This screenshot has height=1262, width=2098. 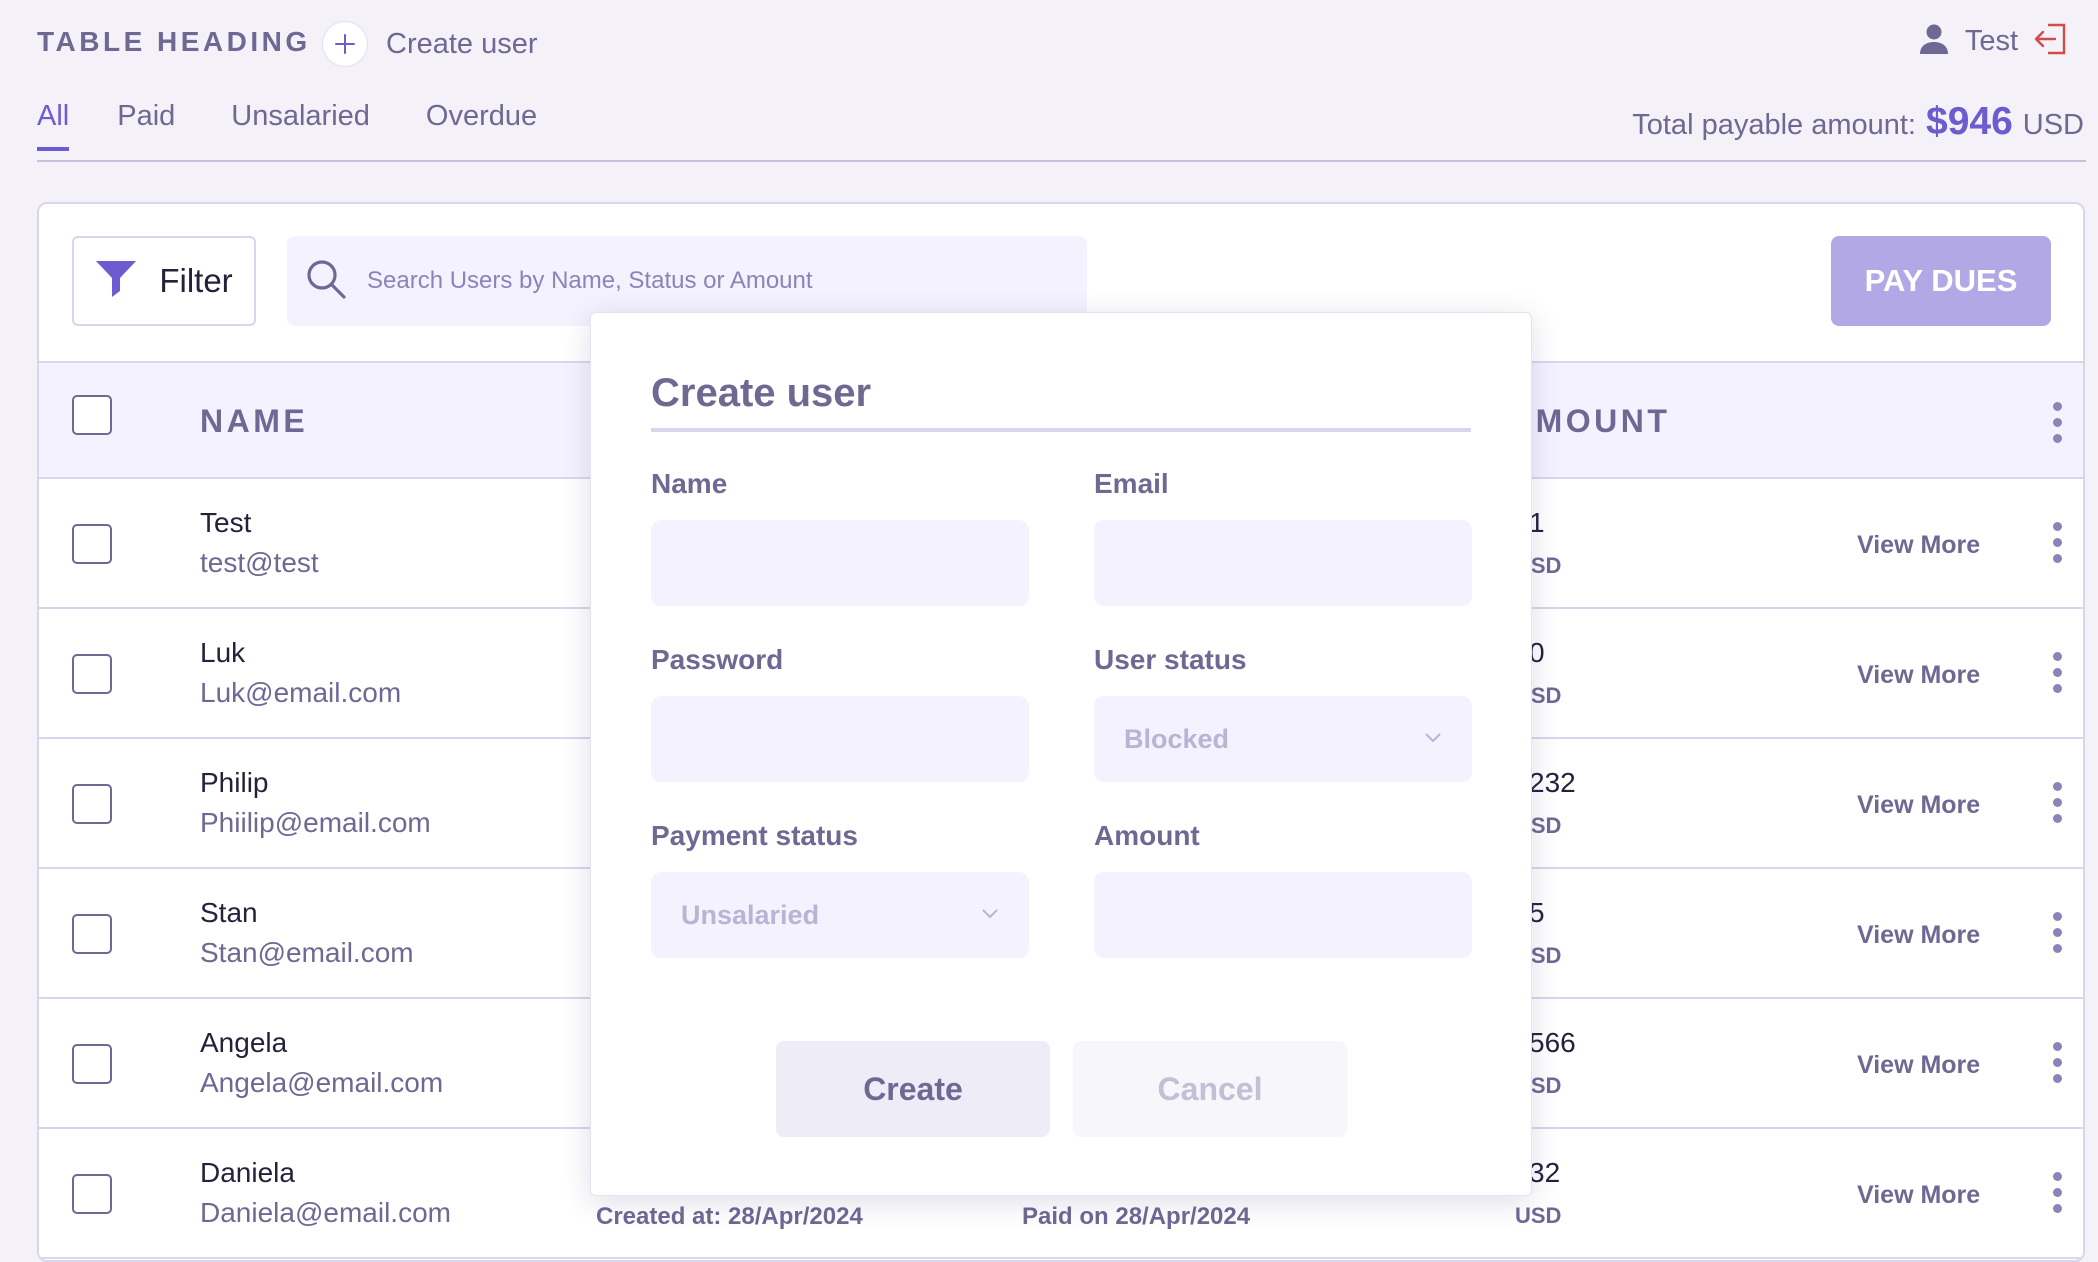 What do you see at coordinates (717, 281) in the screenshot?
I see `search-input` at bounding box center [717, 281].